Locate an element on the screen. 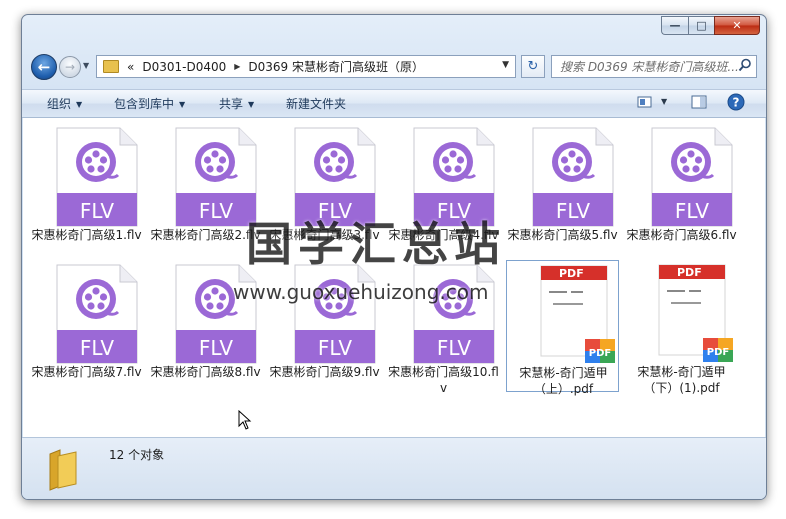 This screenshot has height=519, width=786. help-icon: ? is located at coordinates (736, 102).